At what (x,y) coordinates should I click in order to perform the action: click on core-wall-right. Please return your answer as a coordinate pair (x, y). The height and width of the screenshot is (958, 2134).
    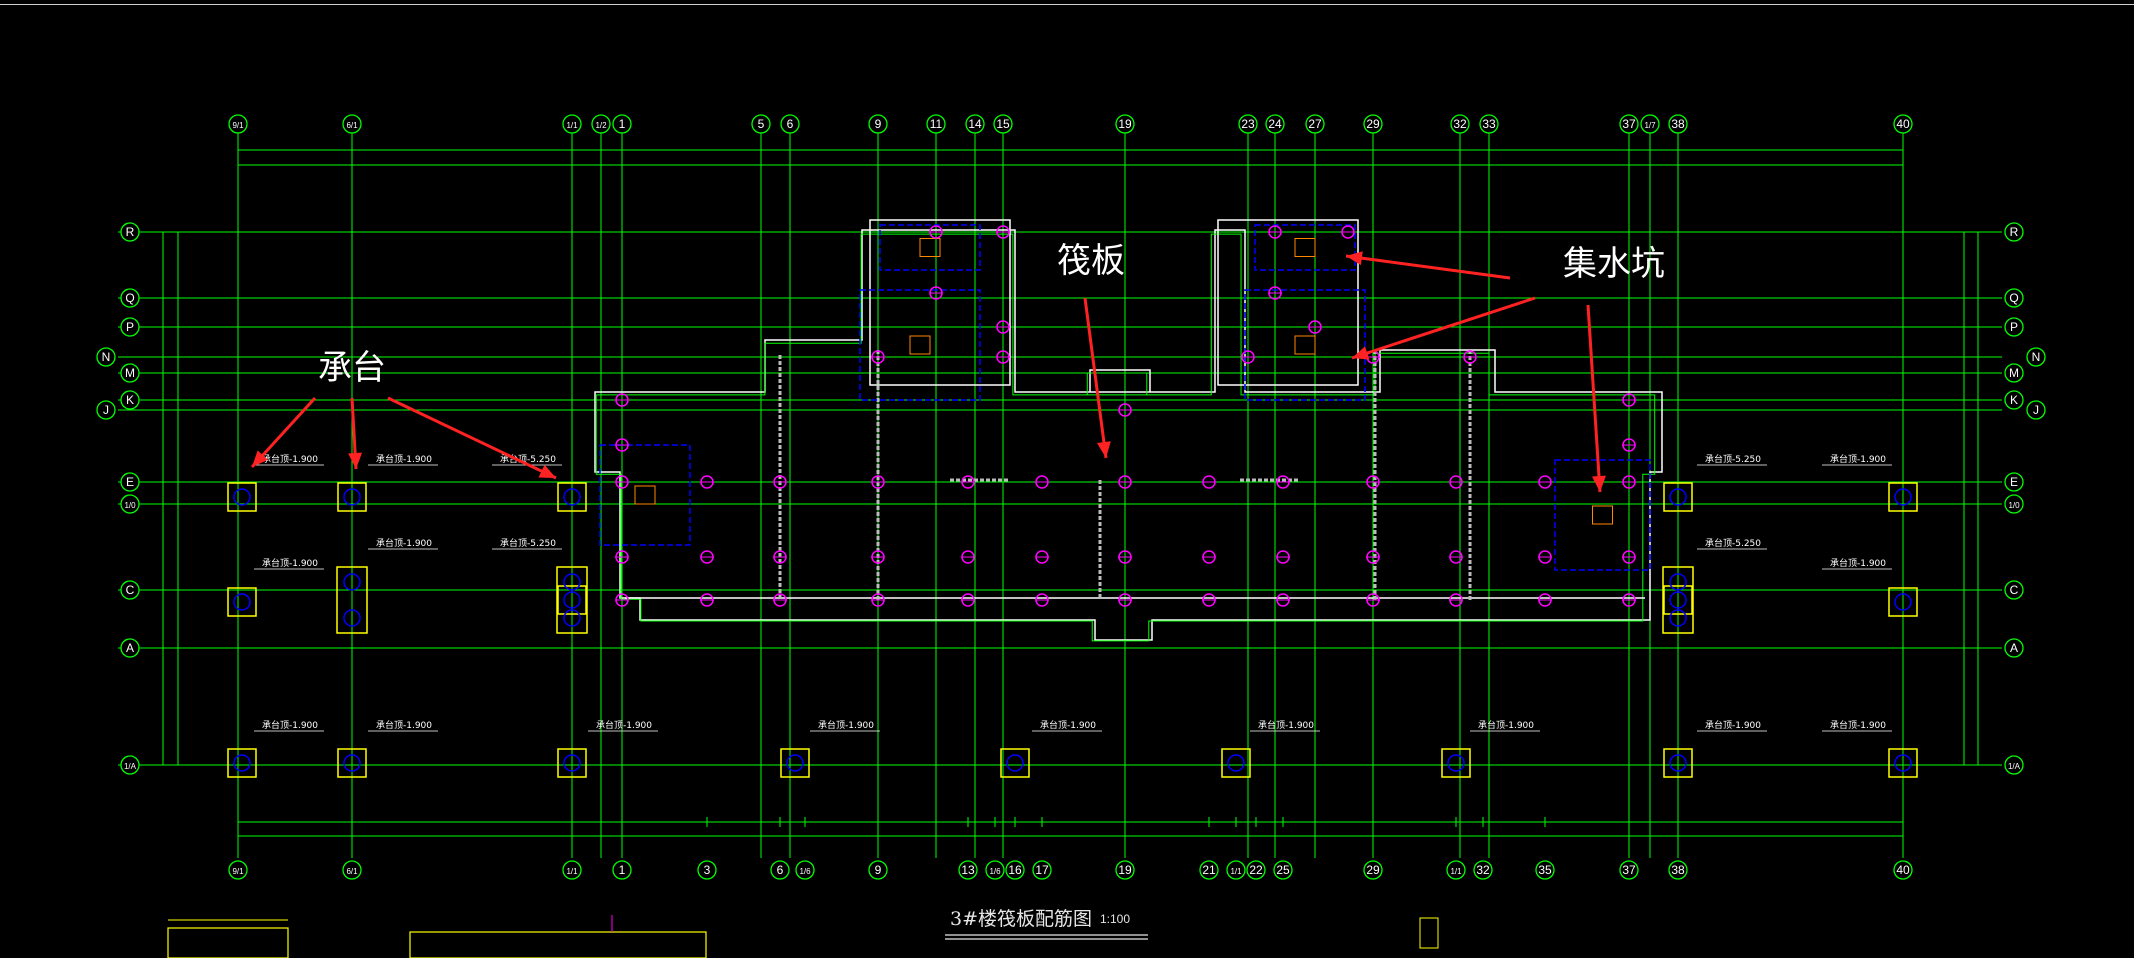
    Looking at the image, I should click on (1288, 302).